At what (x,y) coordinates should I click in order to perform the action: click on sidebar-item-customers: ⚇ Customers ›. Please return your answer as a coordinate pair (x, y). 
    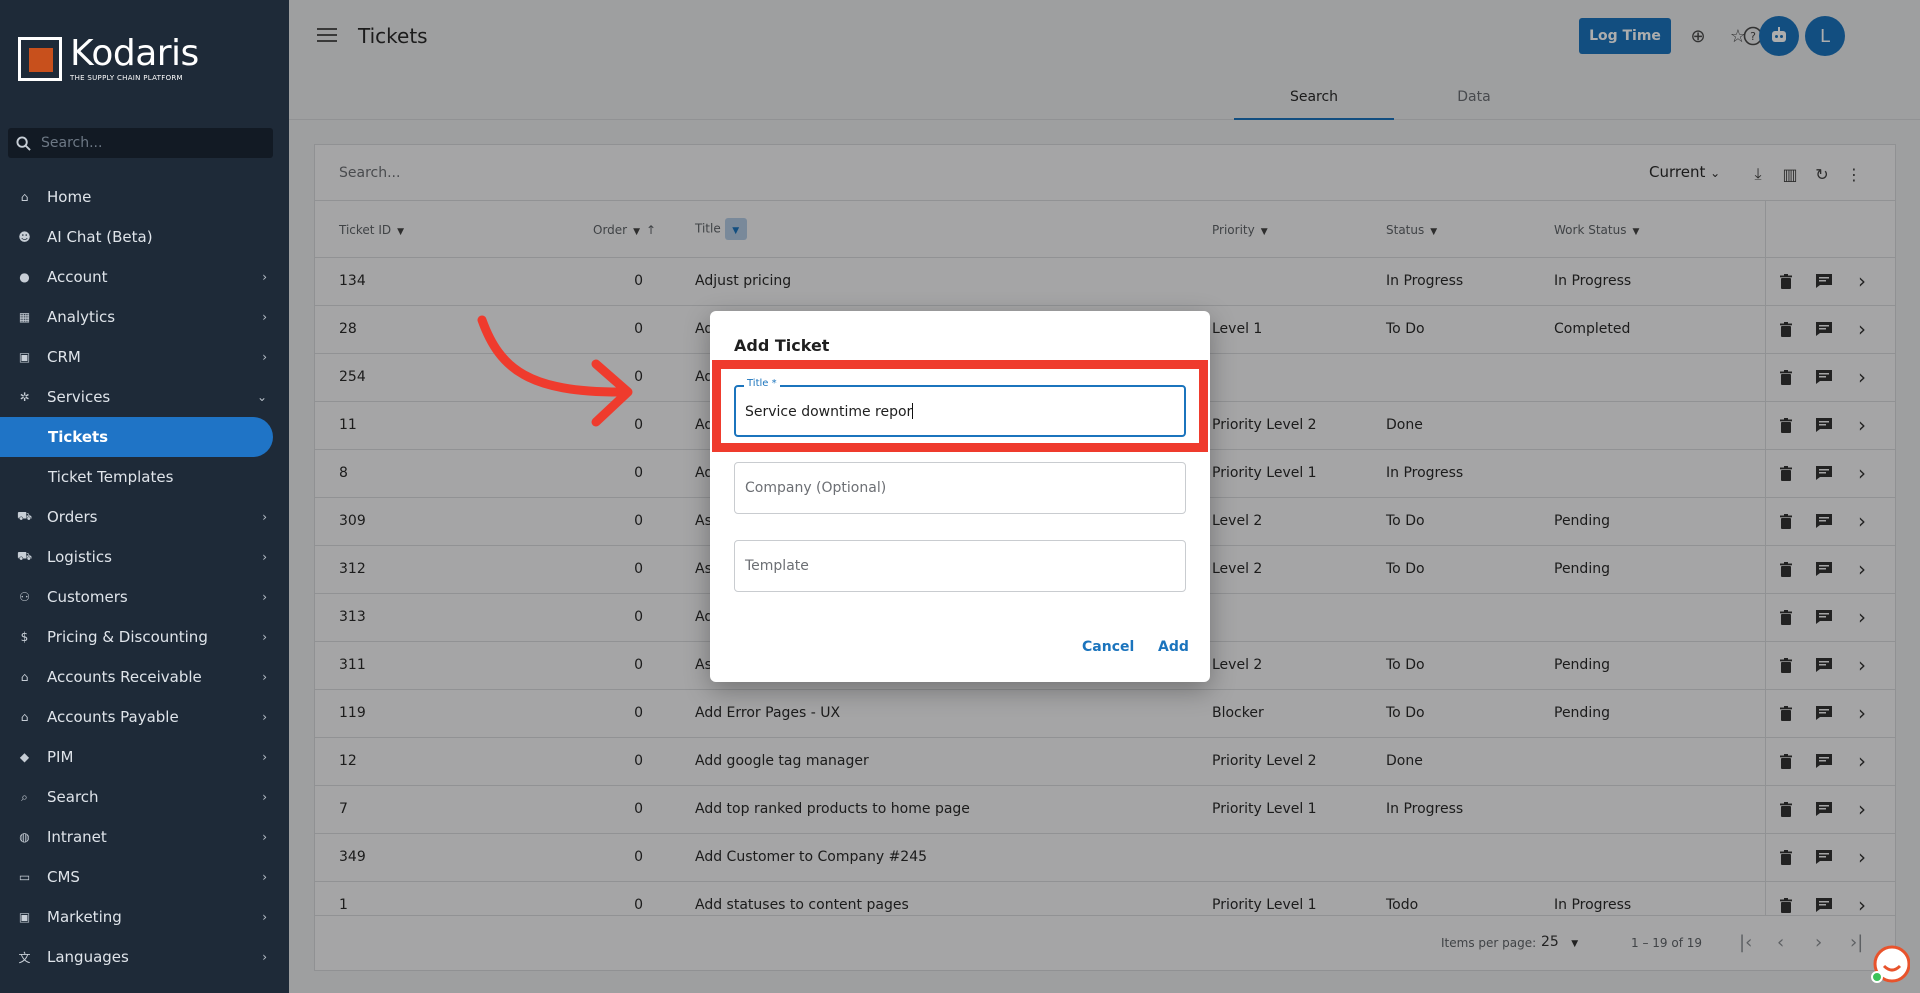
    Looking at the image, I should click on (144, 597).